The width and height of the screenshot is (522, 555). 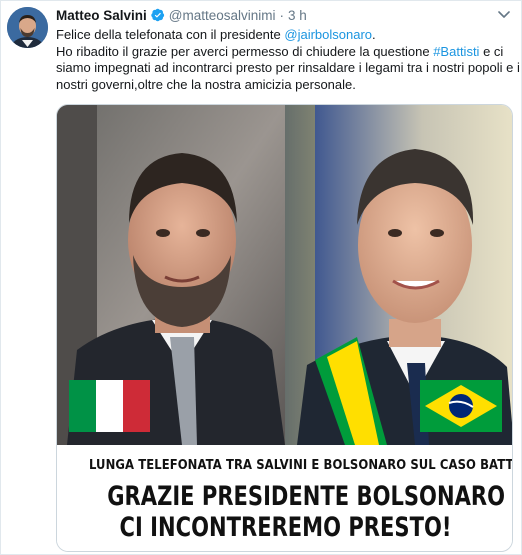 I want to click on chevron-down-icon, so click(x=504, y=14).